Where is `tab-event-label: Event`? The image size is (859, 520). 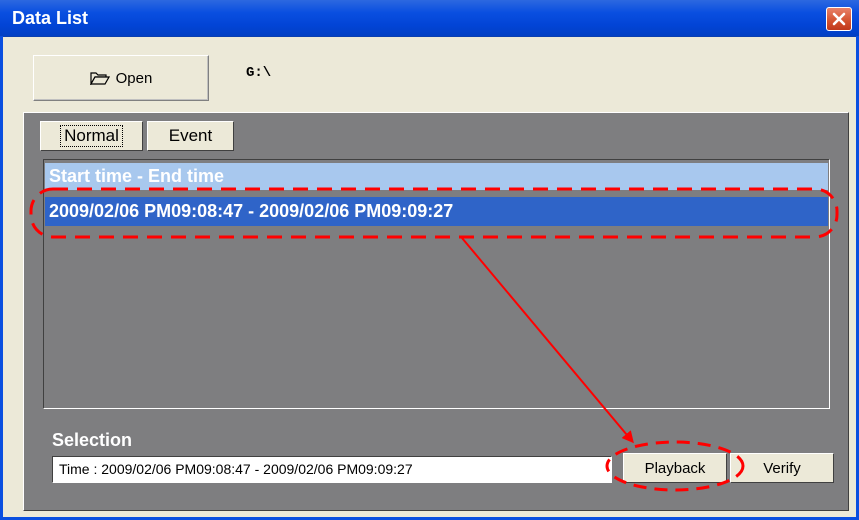
tab-event-label: Event is located at coordinates (190, 135).